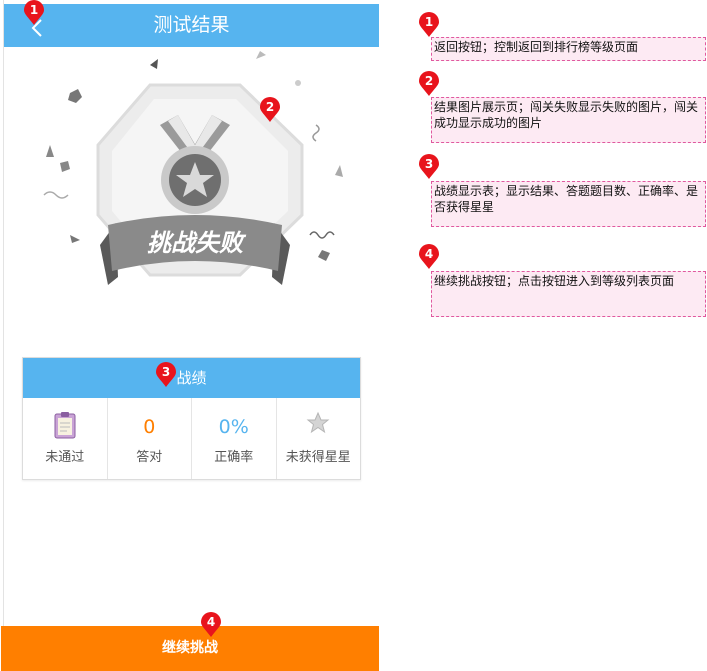  I want to click on correct-count-cell: 0 答对, so click(150, 438).